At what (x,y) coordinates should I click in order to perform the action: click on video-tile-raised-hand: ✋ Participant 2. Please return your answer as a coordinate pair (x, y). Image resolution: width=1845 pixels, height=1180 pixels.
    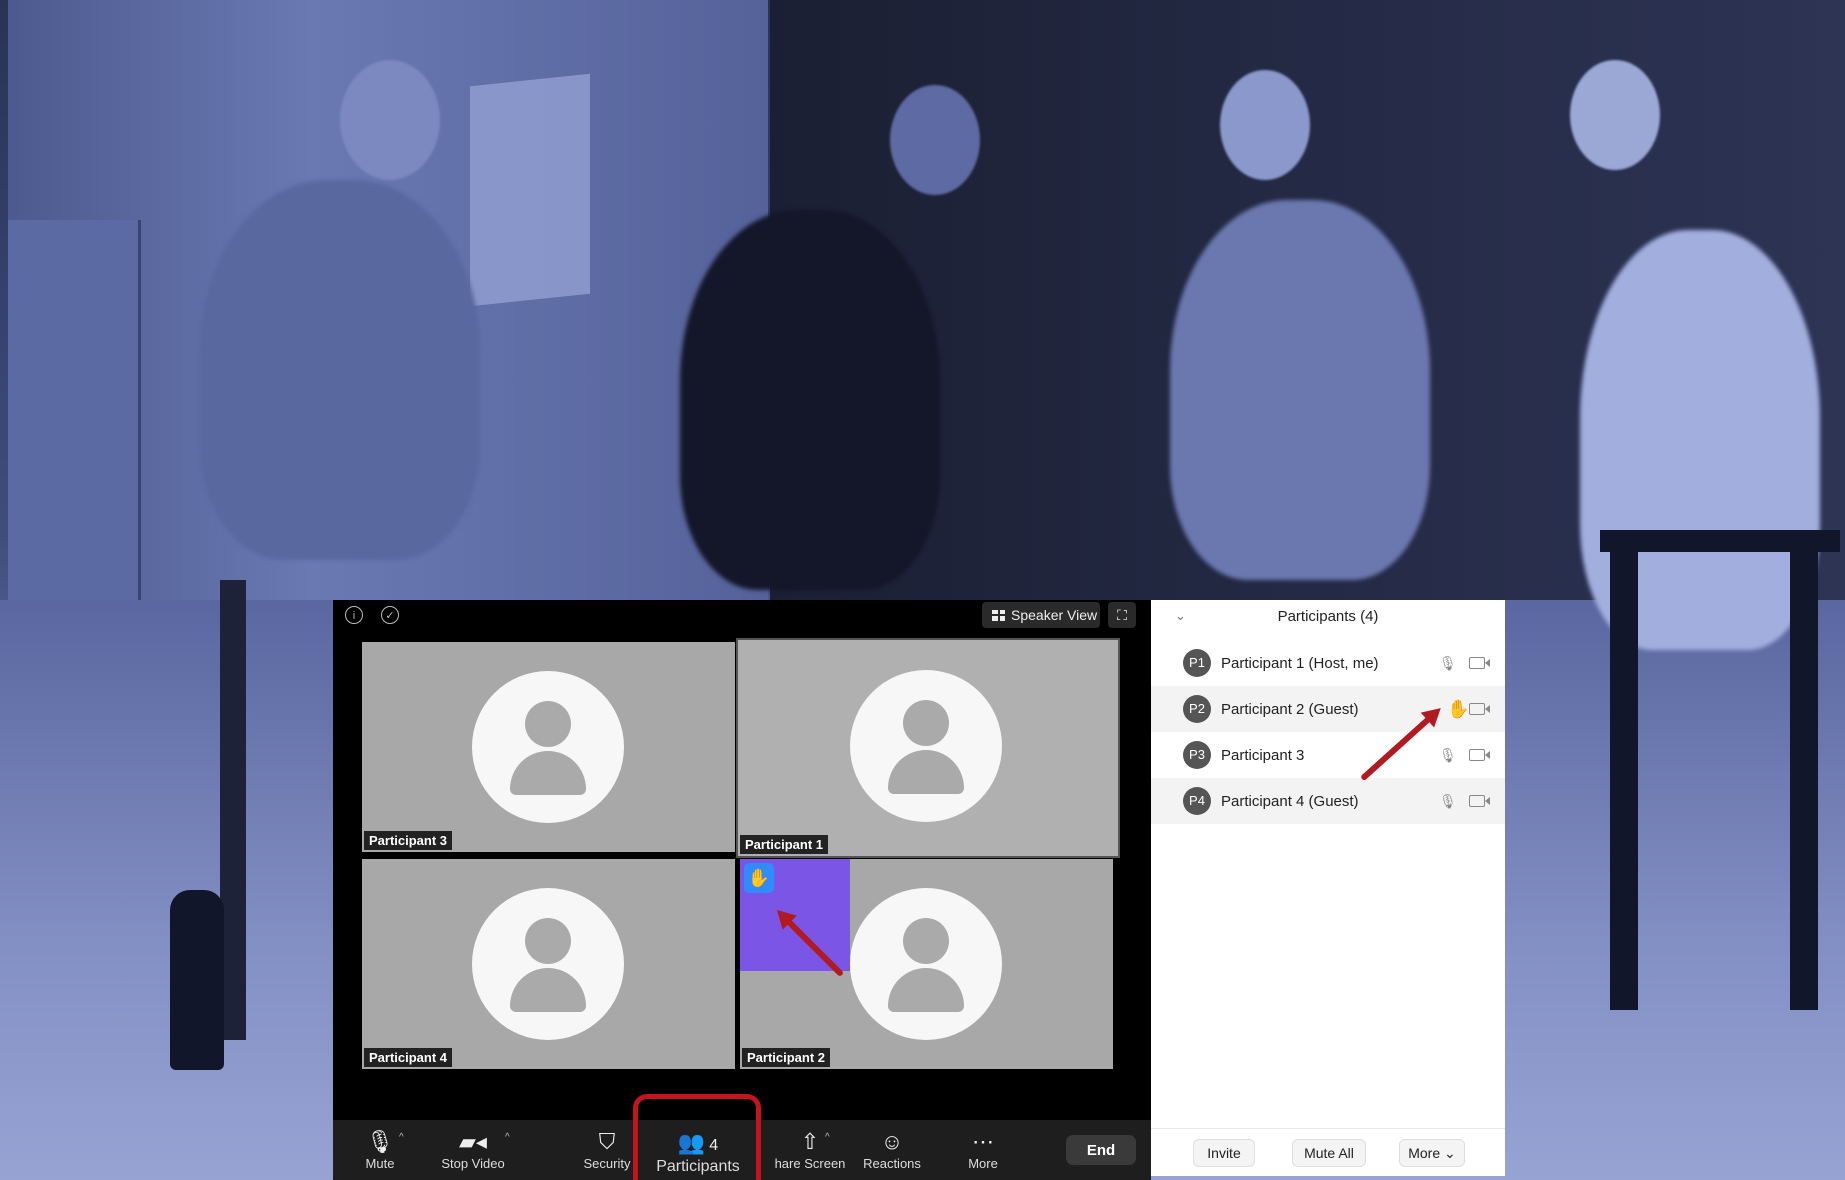
    Looking at the image, I should click on (926, 964).